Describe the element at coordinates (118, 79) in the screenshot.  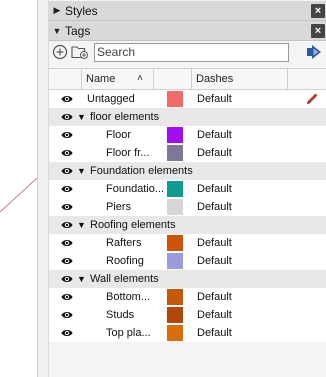
I see `name-column-header: Name ˄` at that location.